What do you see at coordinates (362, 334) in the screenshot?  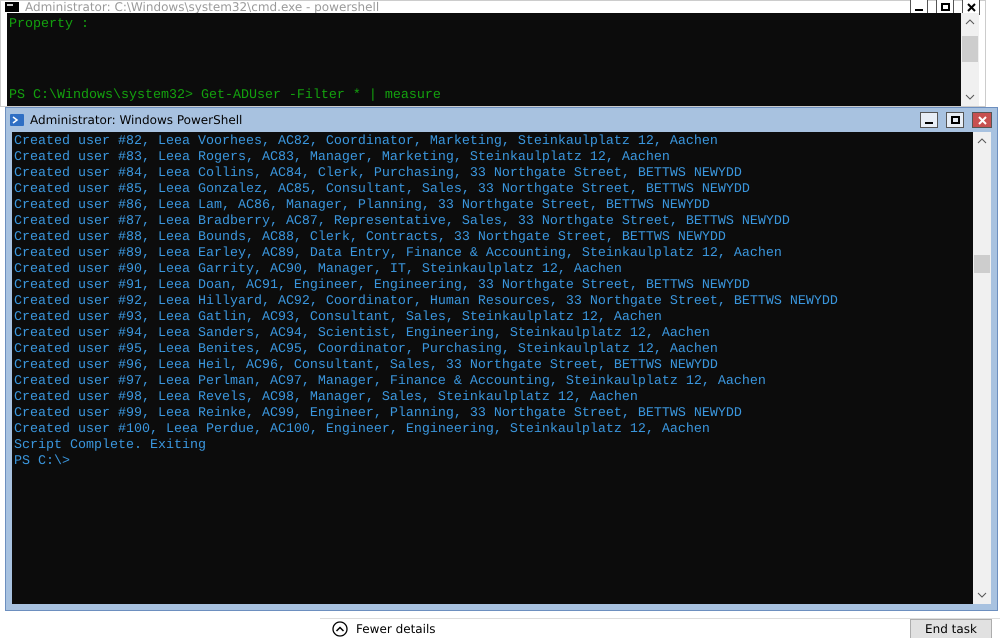 I see `console-line: Created user #94, Leea Sanders, AC94, Scientist, Engineering, Steinkaulplatz 12, Aachen` at bounding box center [362, 334].